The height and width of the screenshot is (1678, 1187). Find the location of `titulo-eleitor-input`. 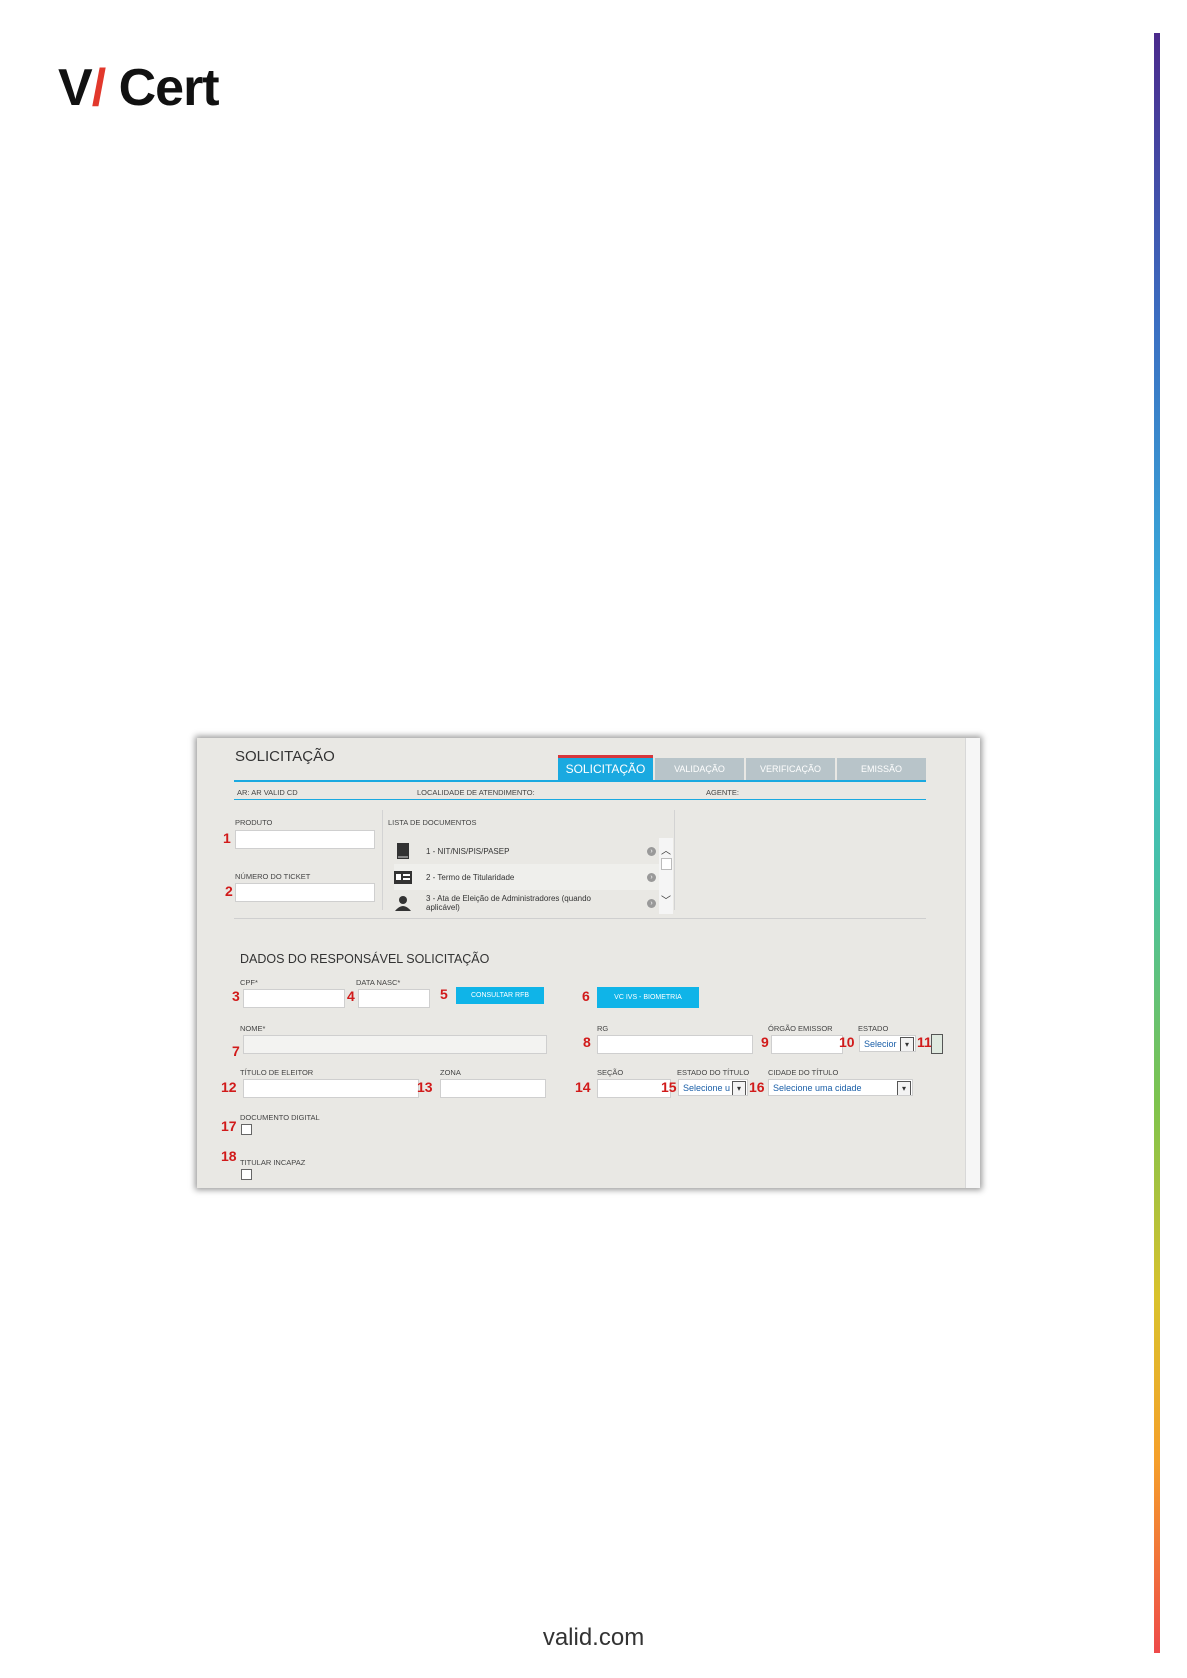

titulo-eleitor-input is located at coordinates (331, 1088).